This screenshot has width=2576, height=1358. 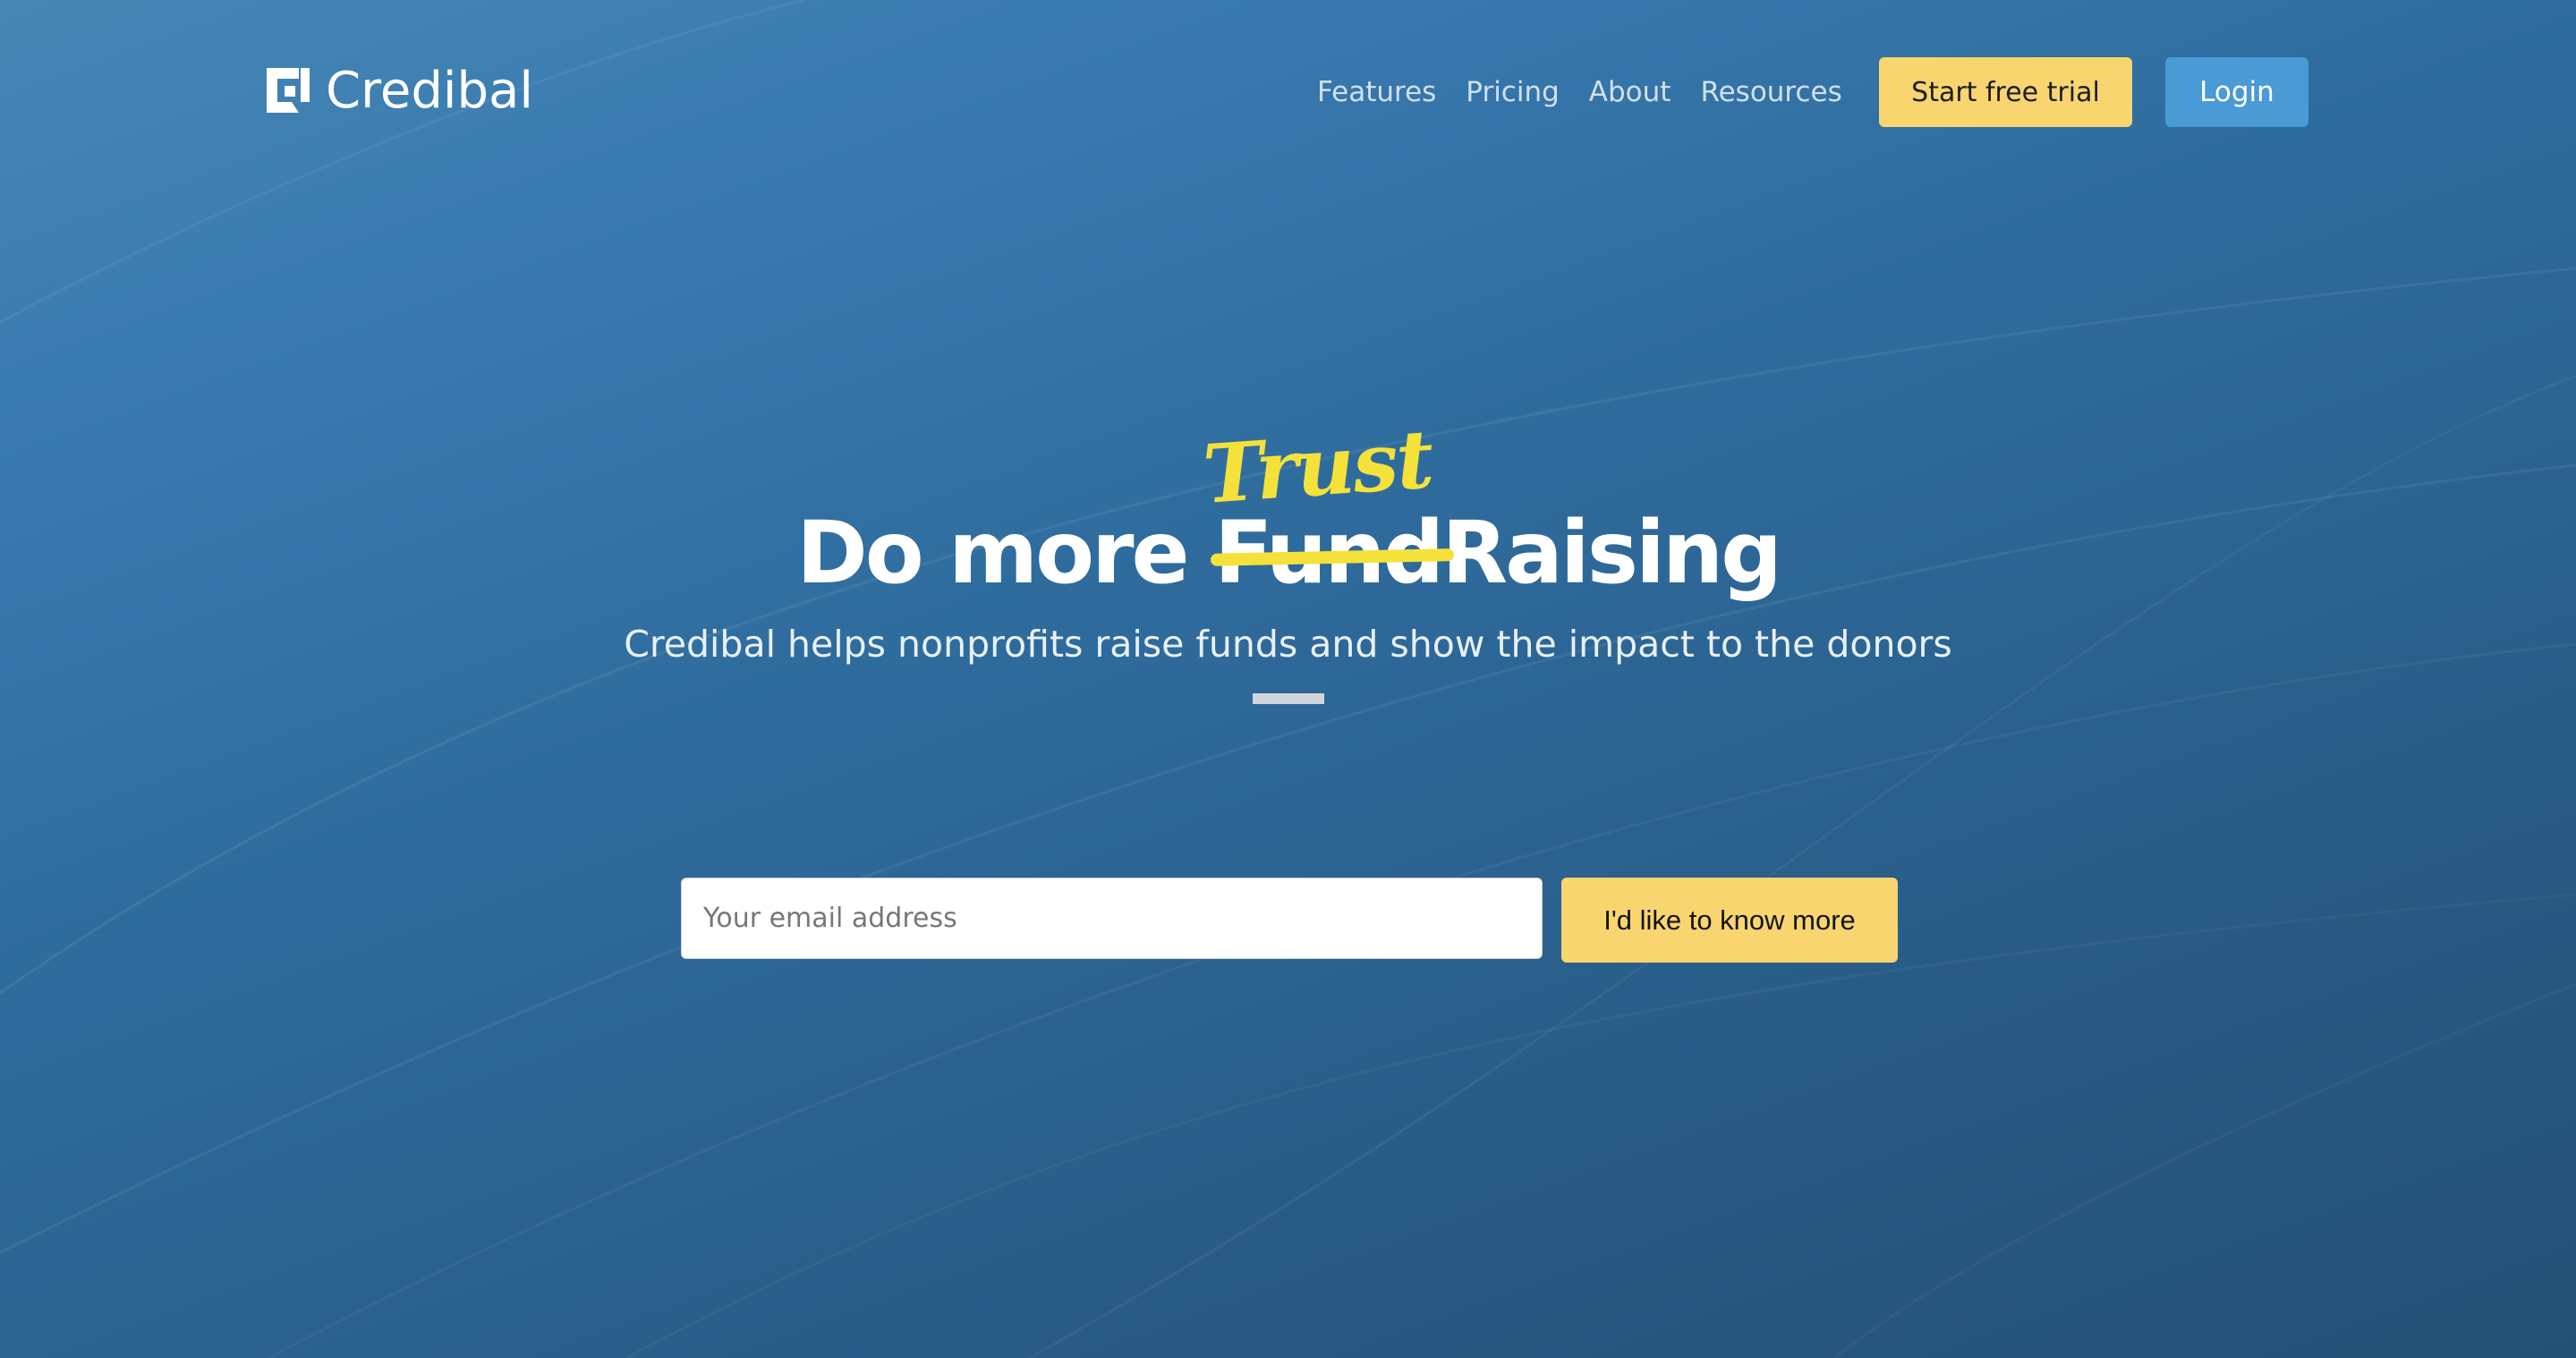 What do you see at coordinates (288, 90) in the screenshot?
I see `credibal-logo-icon` at bounding box center [288, 90].